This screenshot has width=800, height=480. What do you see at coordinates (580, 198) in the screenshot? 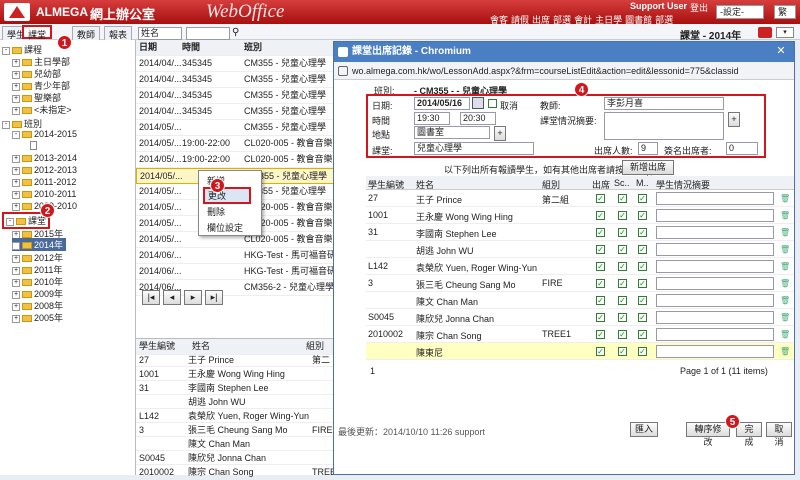
I see `attendance-row: 27 王子 Prince 第二組 ✓ ✓ ✓ 🗑` at bounding box center [580, 198].